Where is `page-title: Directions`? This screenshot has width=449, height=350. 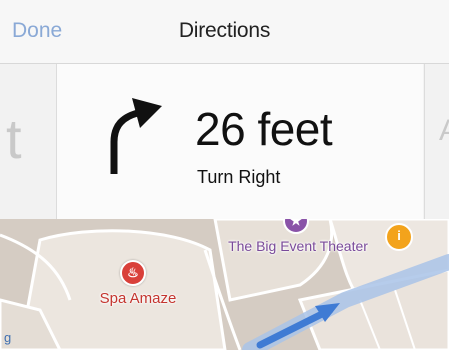
page-title: Directions is located at coordinates (224, 30).